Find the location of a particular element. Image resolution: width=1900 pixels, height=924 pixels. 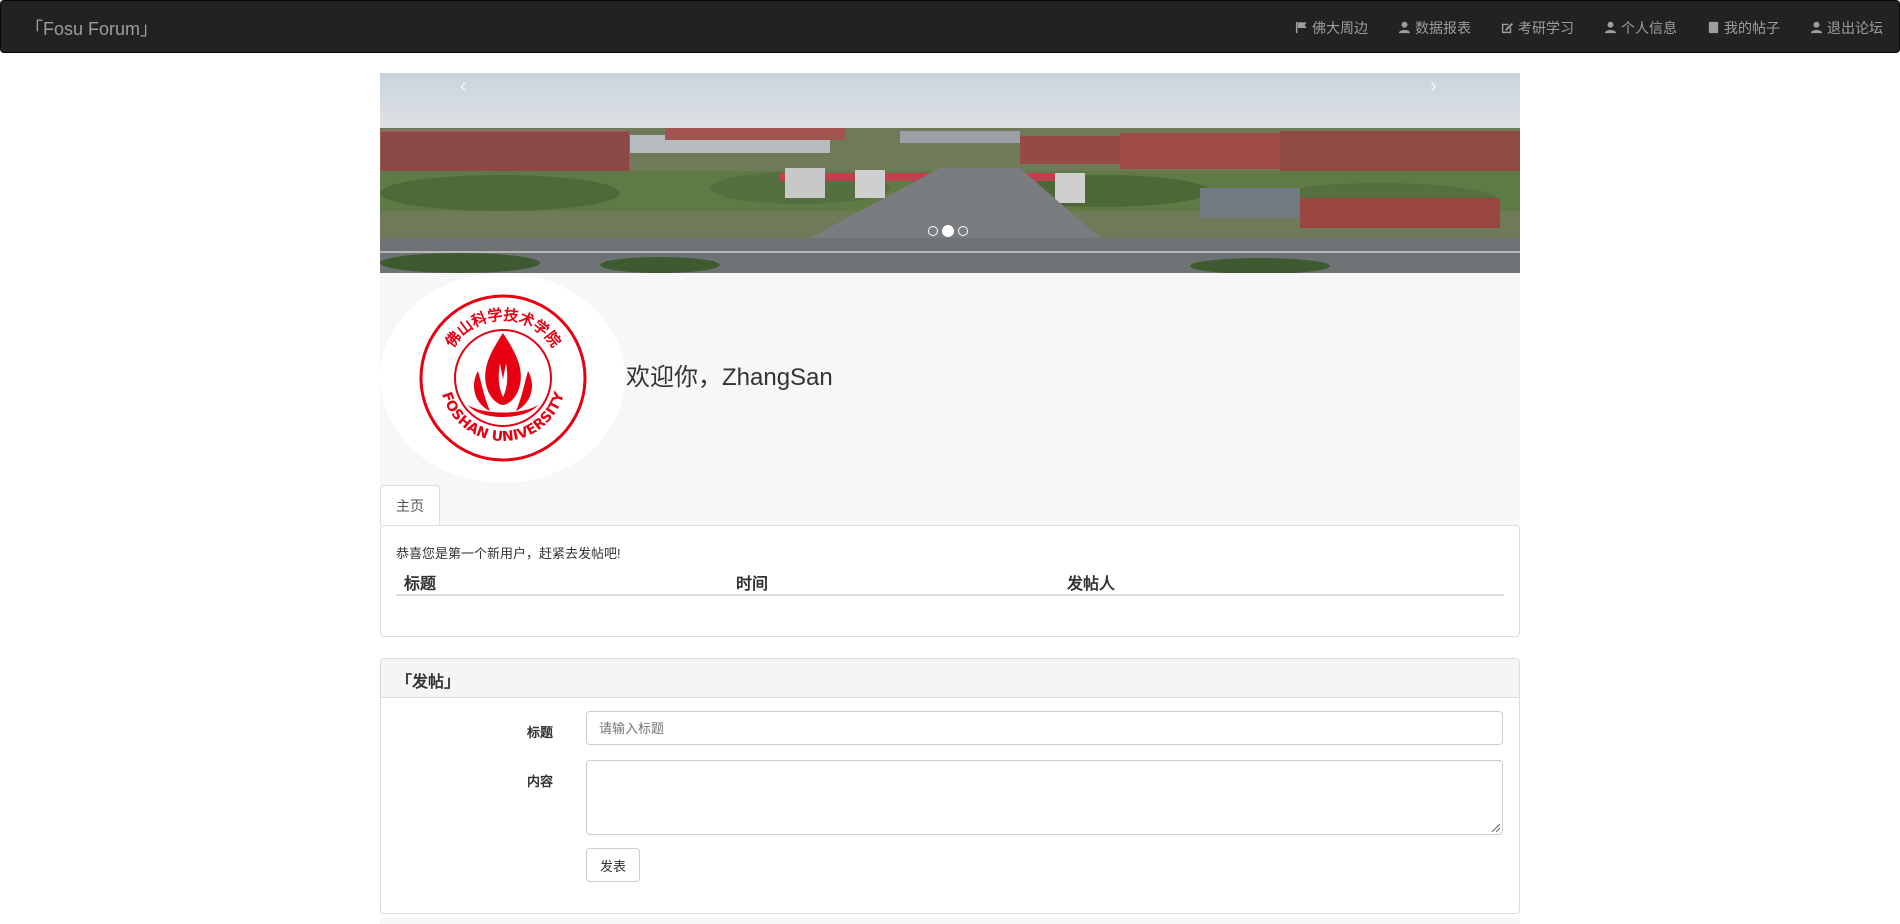

university-logo-frame: 佛山科学技术学院 FOSHAN UNIVERSITY is located at coordinates (502, 378).